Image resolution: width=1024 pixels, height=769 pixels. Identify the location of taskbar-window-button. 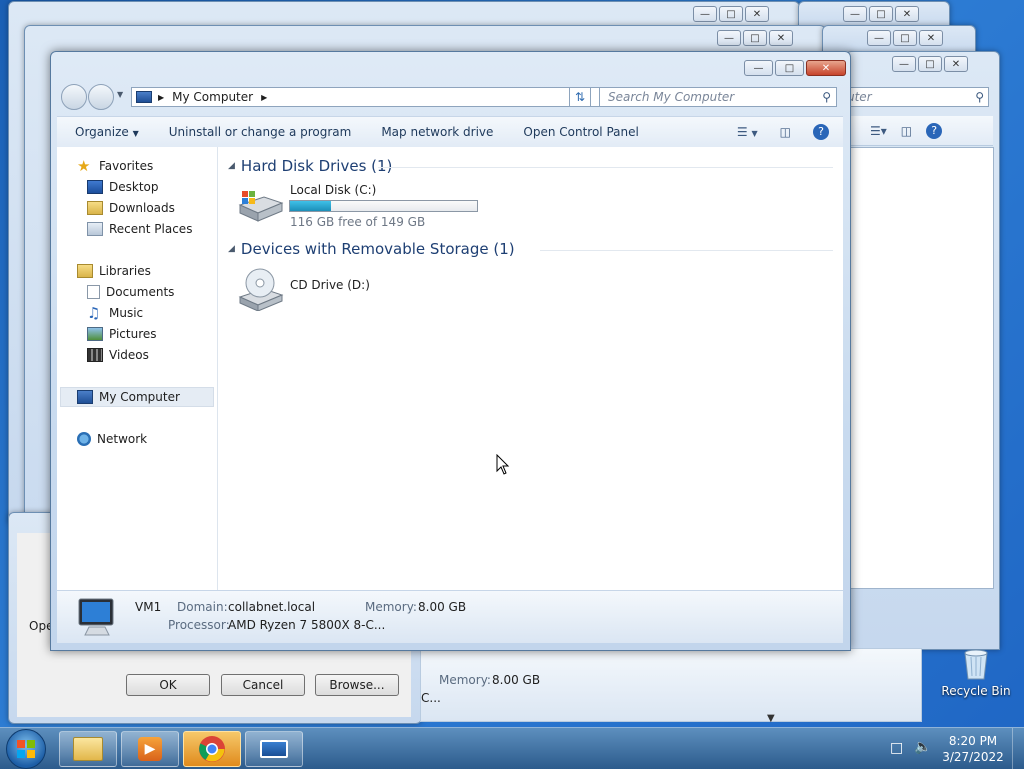
(274, 749).